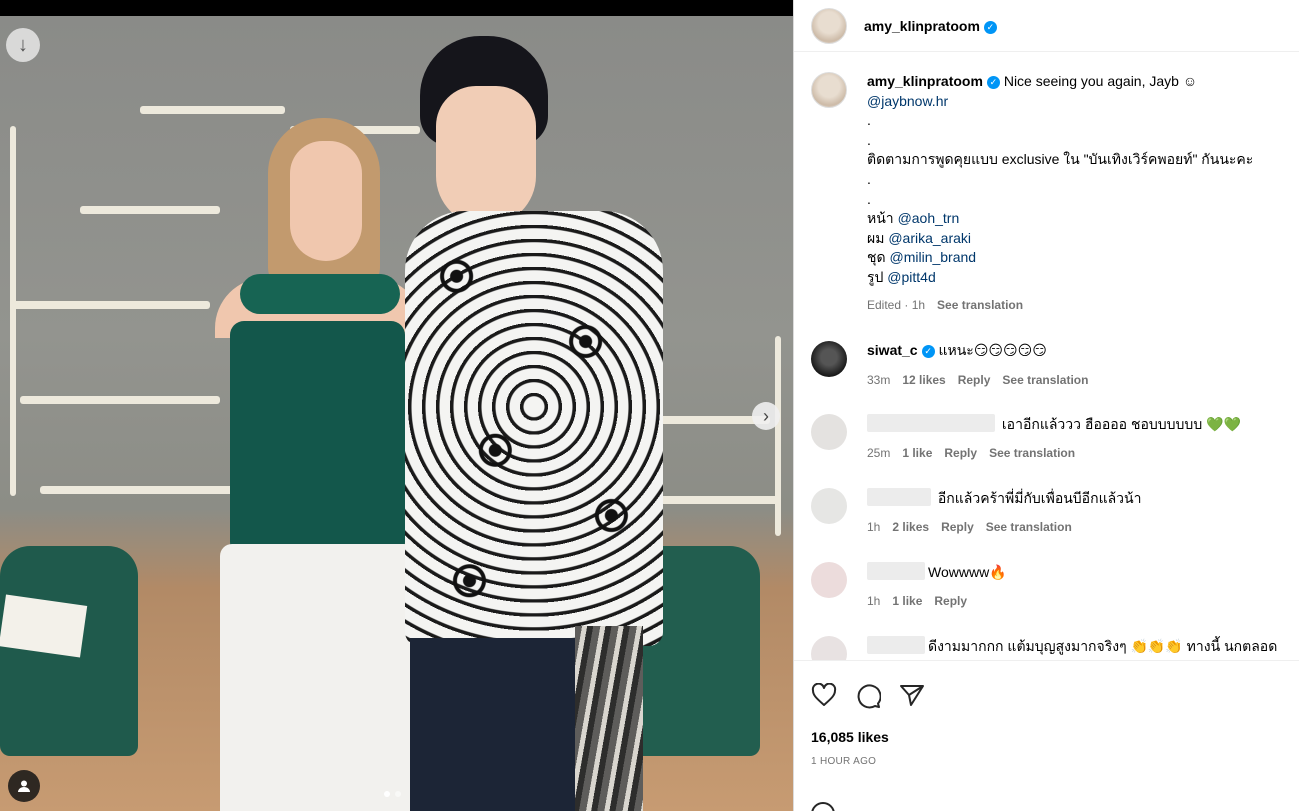 Image resolution: width=1299 pixels, height=811 pixels. I want to click on credit-label: รูป, so click(875, 276).